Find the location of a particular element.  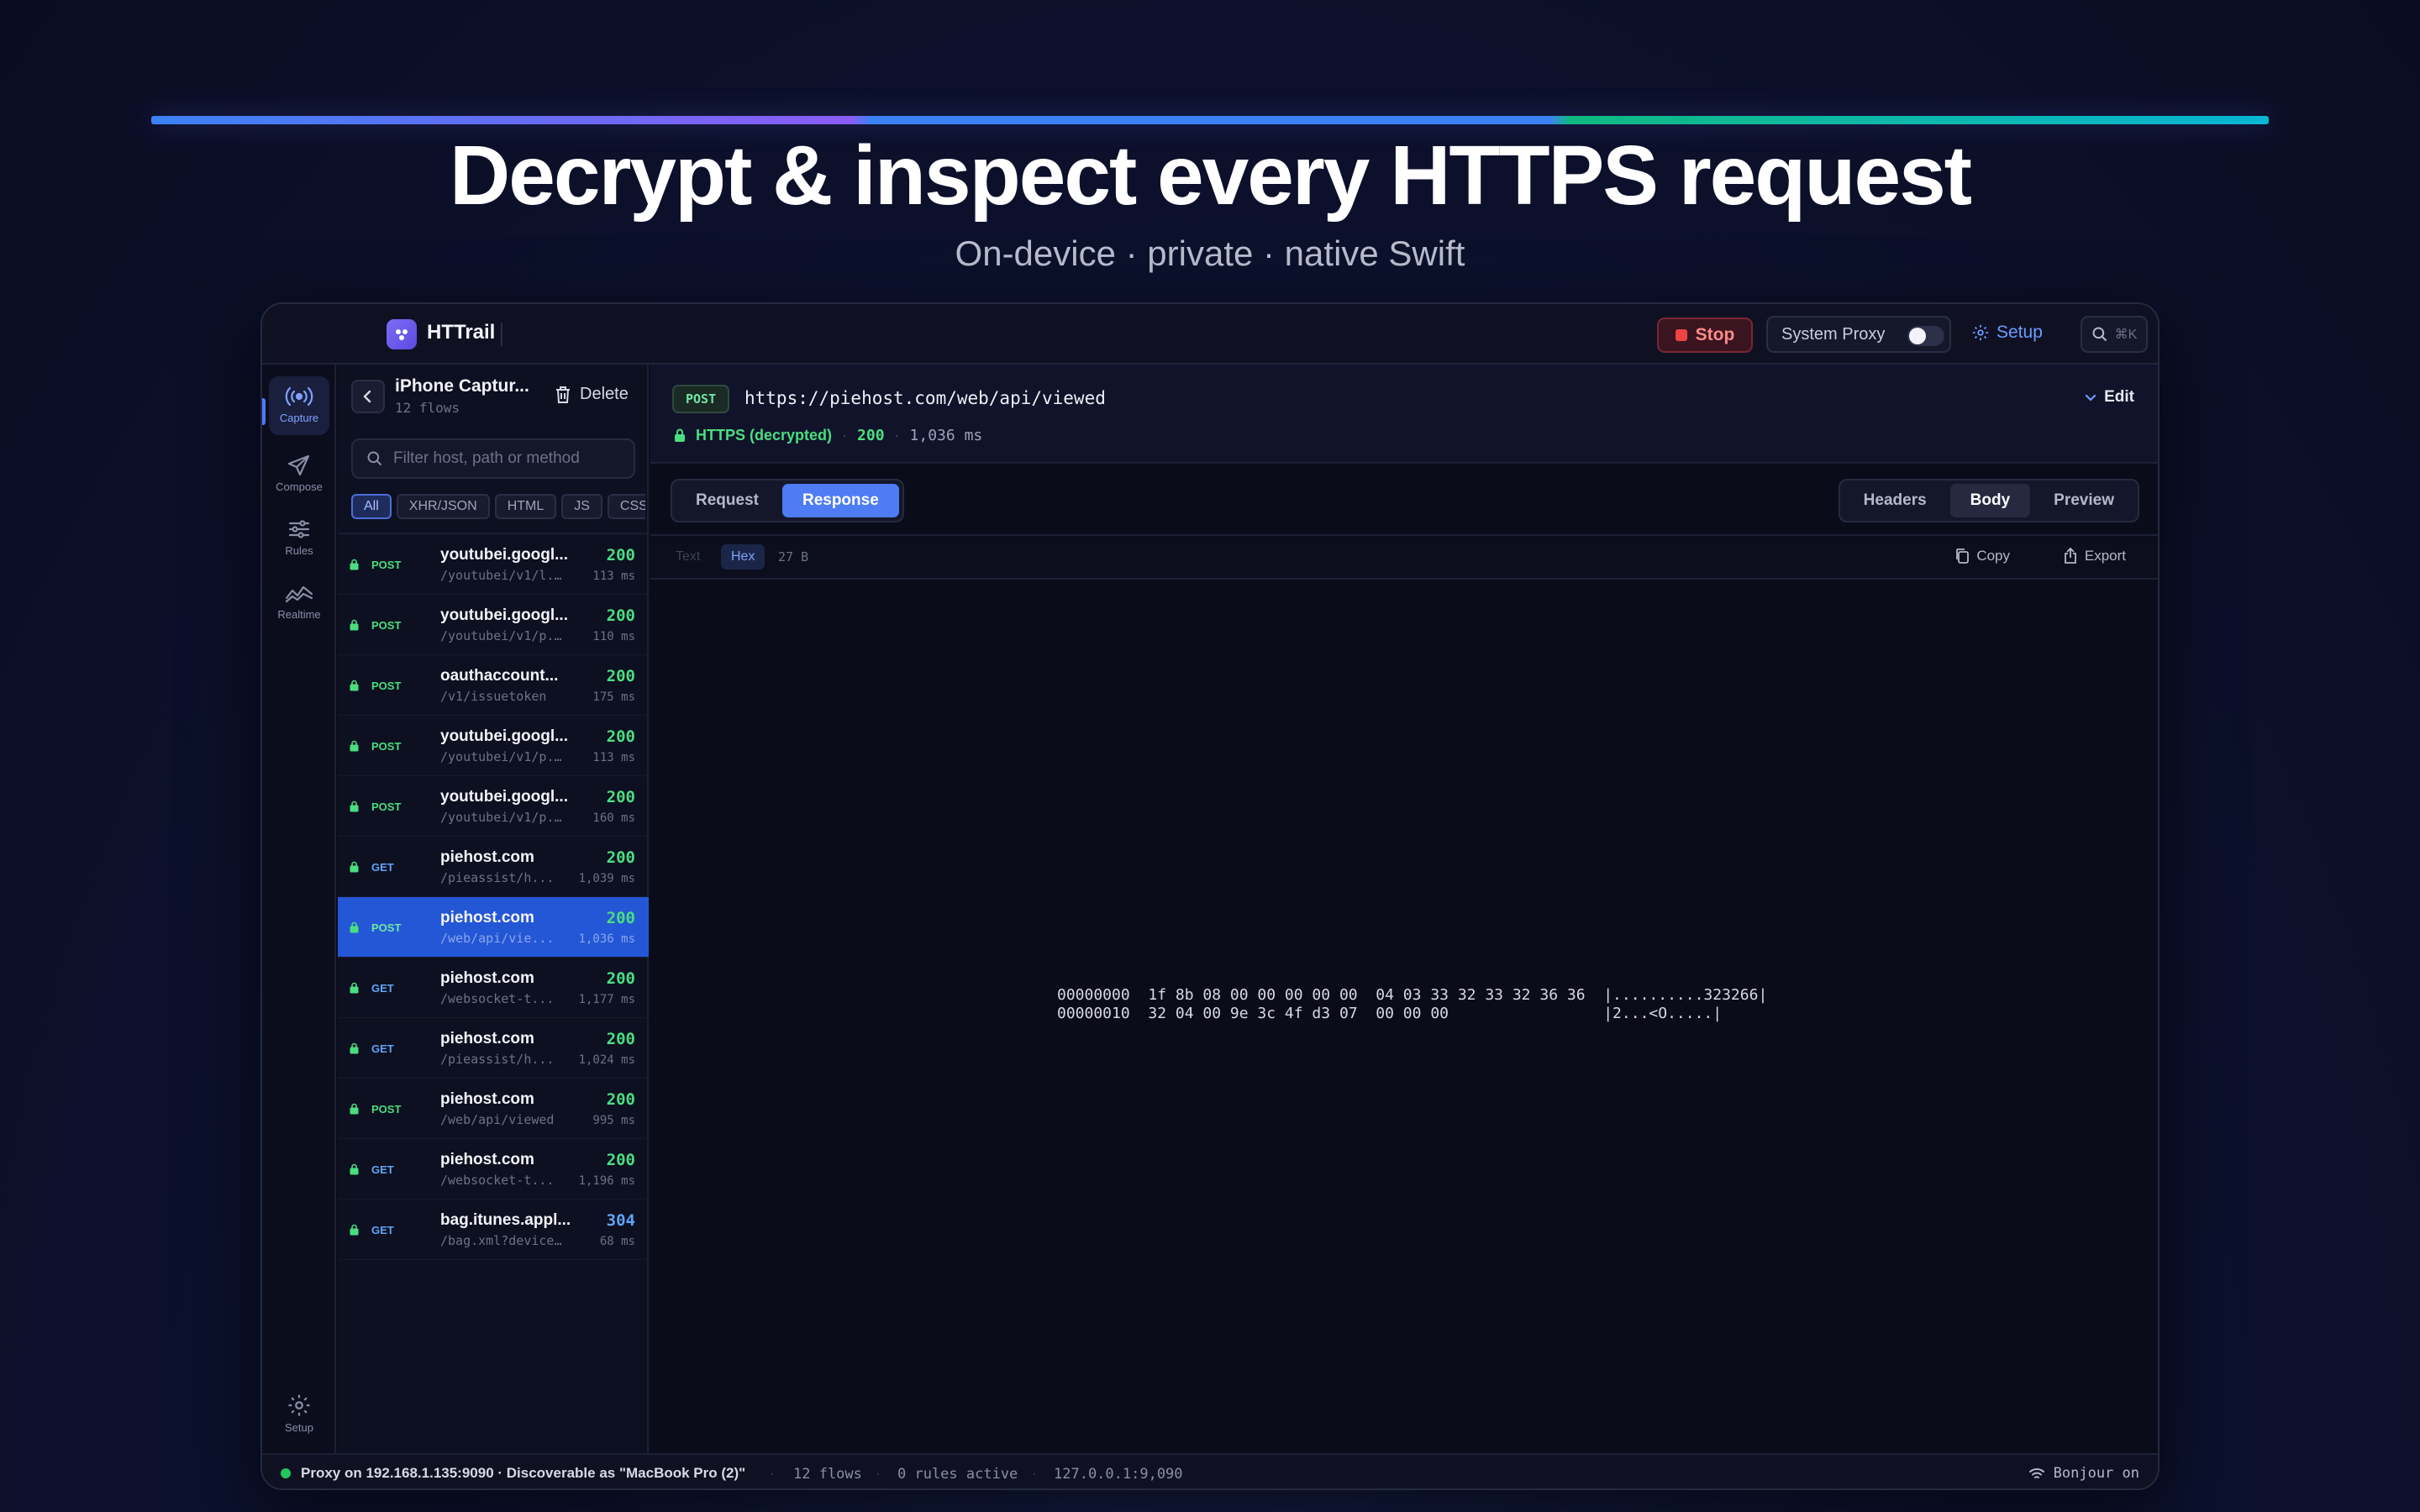

flow-row: POST piehost.com/web/api/viewed 200 995 ms is located at coordinates (494, 1109).